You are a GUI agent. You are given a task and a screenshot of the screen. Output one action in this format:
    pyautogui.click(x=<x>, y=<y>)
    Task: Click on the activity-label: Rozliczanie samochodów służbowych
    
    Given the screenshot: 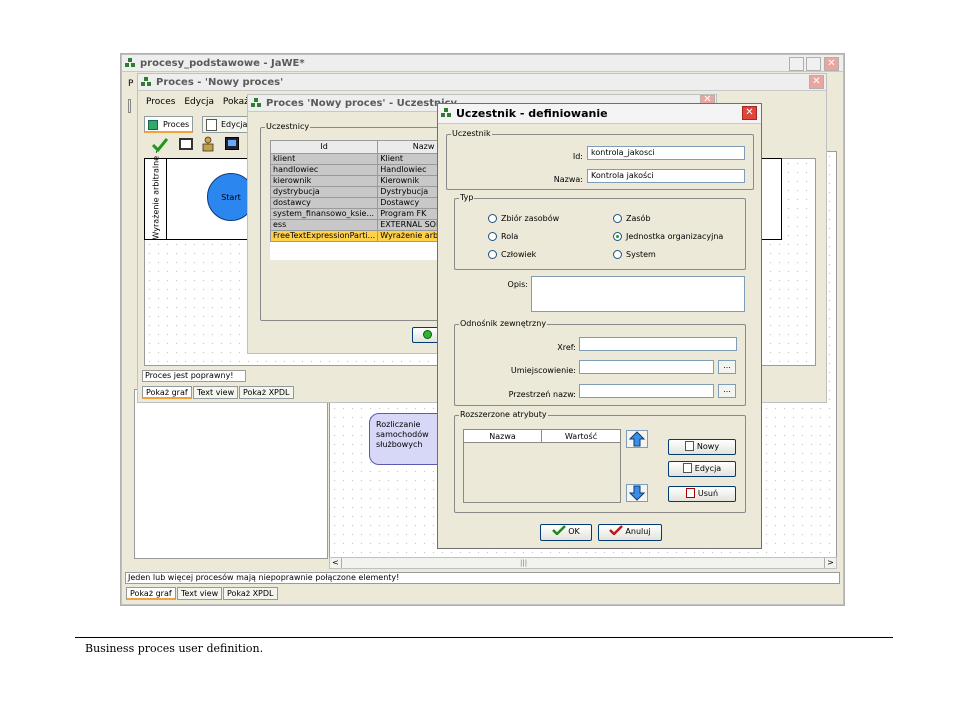 What is the action you would take?
    pyautogui.click(x=402, y=434)
    